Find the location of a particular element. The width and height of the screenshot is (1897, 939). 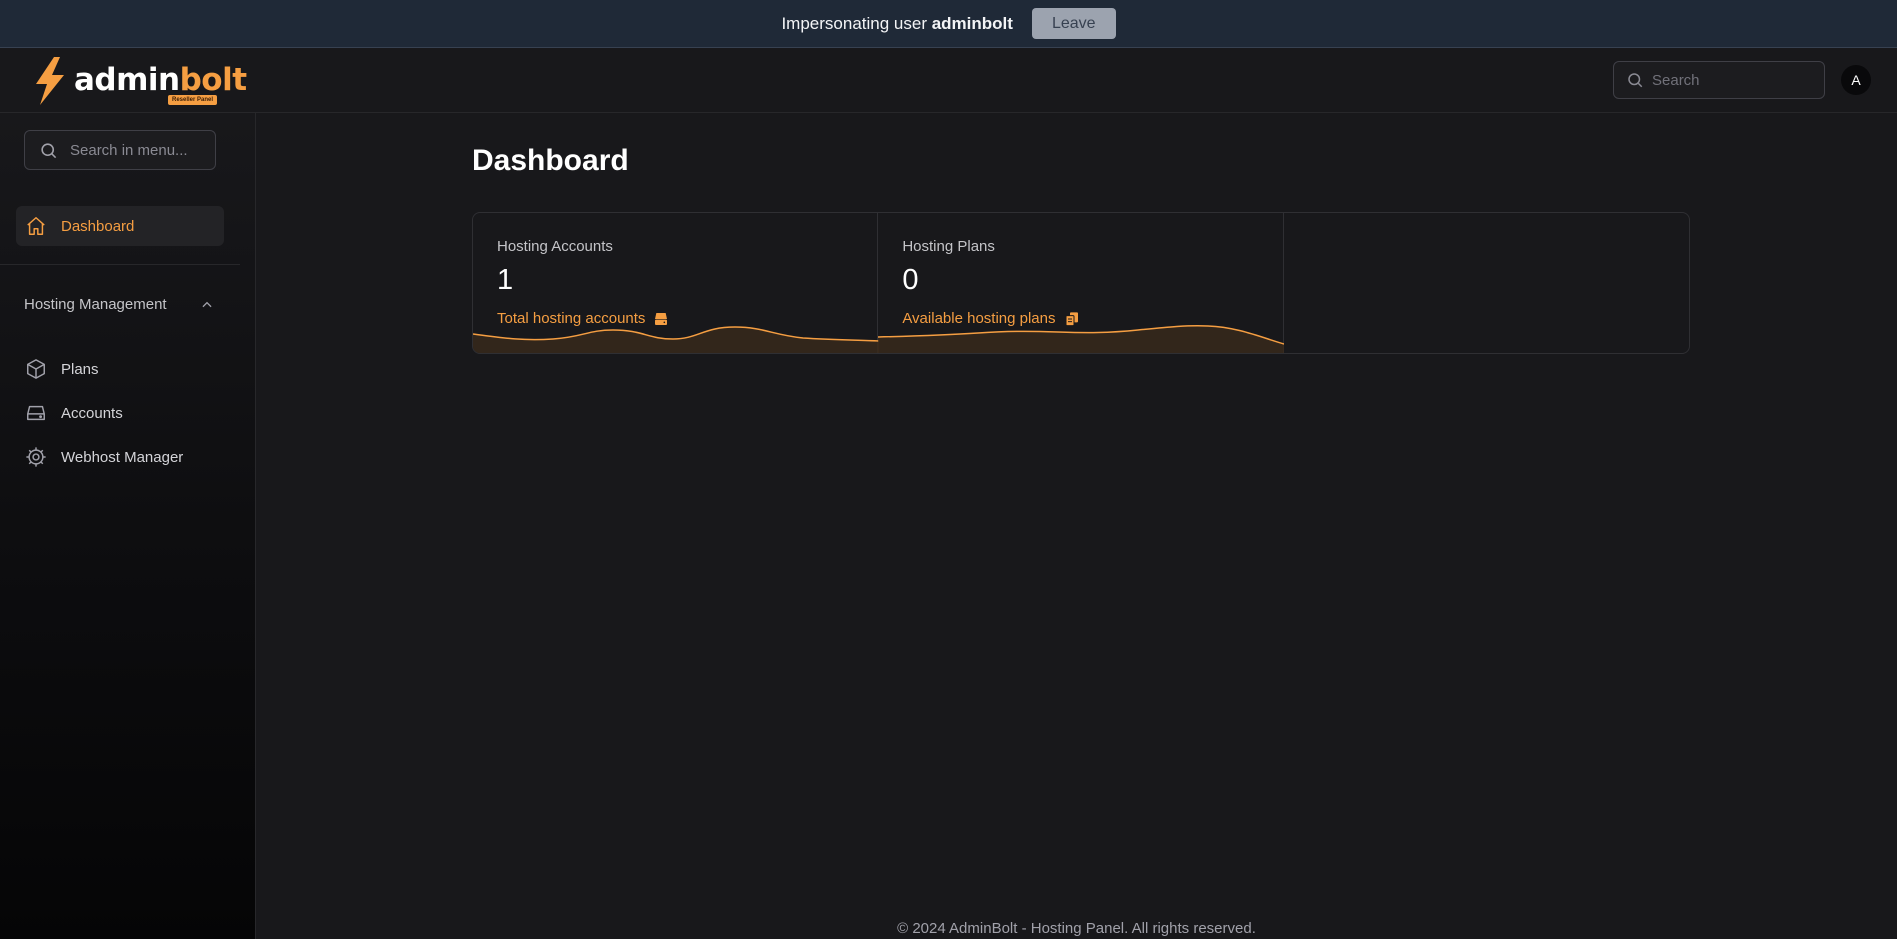

stat-card-hosting-plans: Hosting Plans 0 Available hosting plans is located at coordinates (1081, 283).